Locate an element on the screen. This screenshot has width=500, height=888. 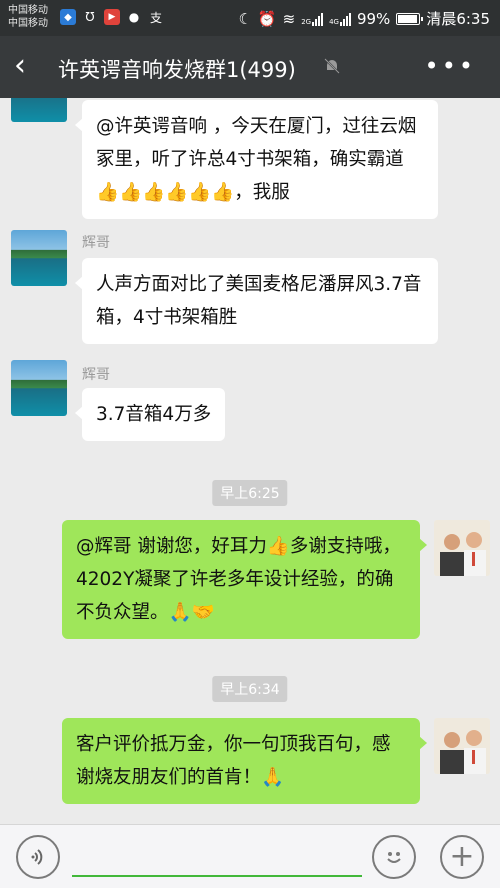
back-arrow-icon: ‹ is located at coordinates (29, 66).